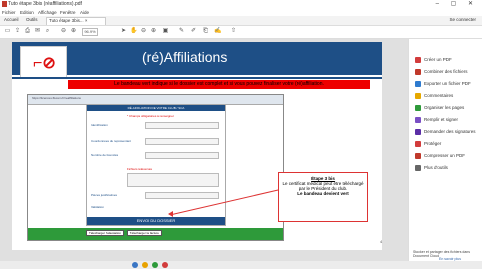  What do you see at coordinates (11, 20) in the screenshot?
I see `tab-home: Accueil` at bounding box center [11, 20].